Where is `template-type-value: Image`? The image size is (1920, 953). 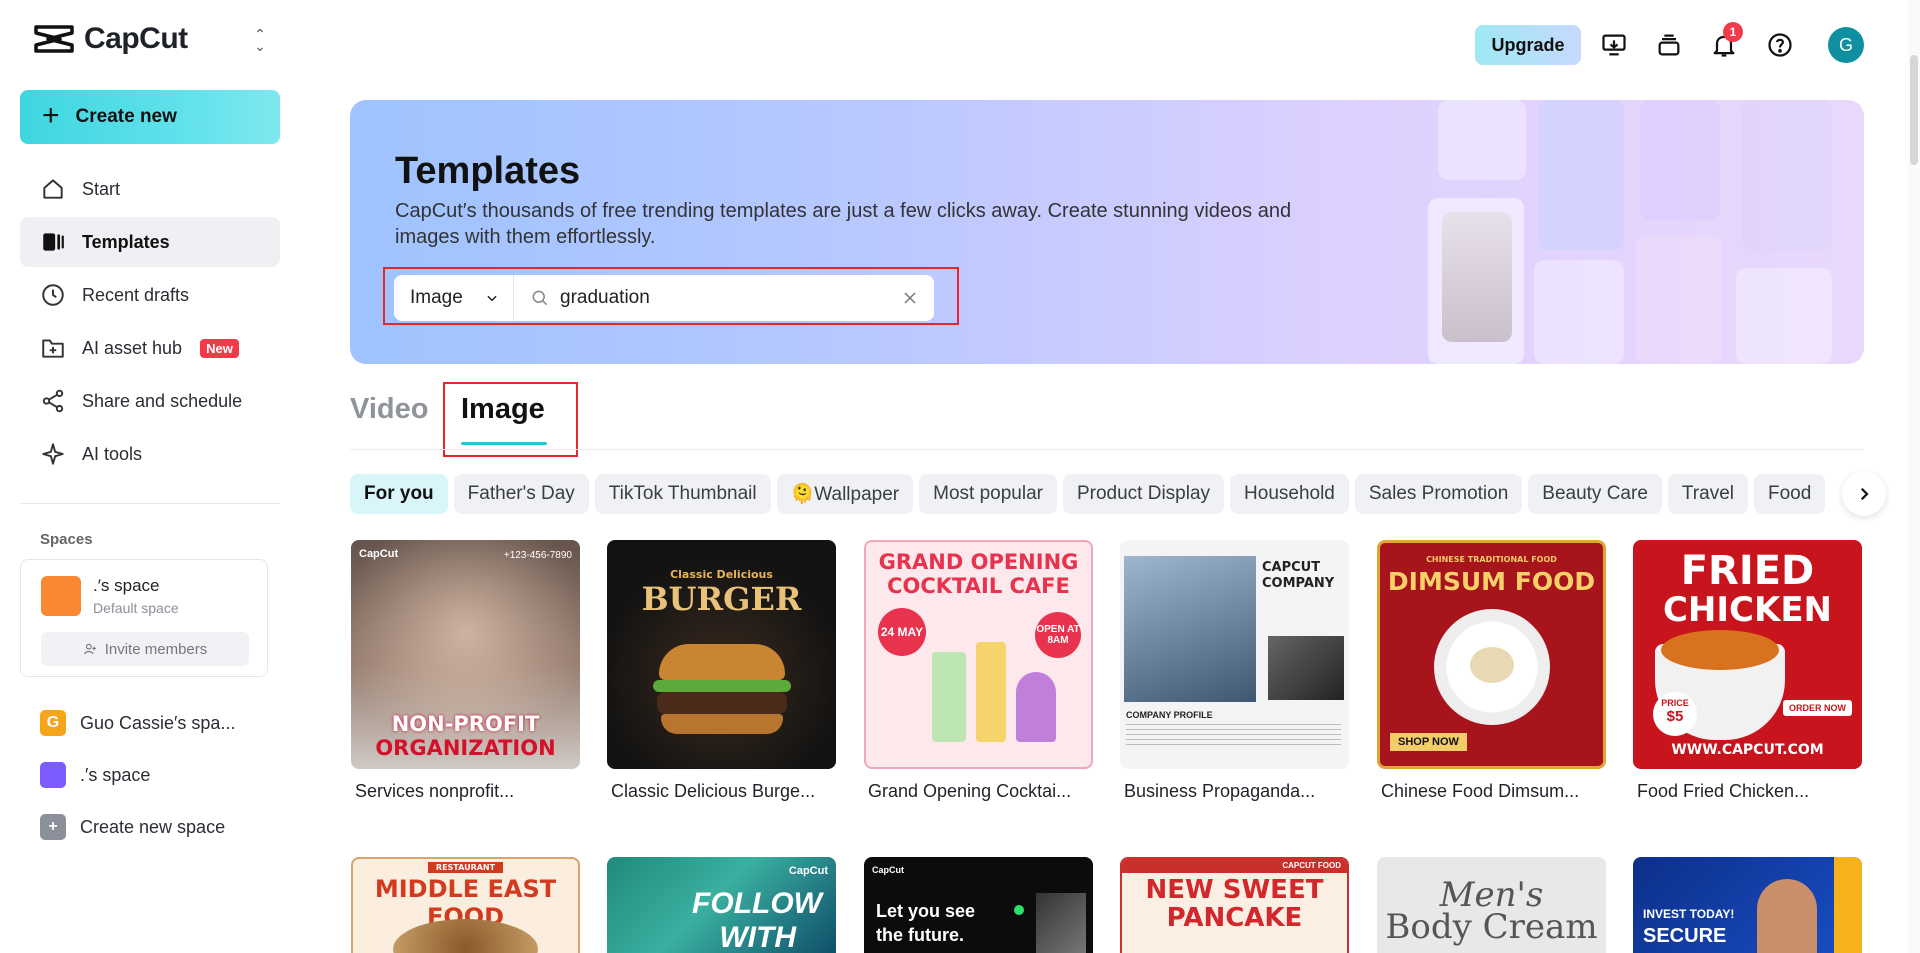 template-type-value: Image is located at coordinates (436, 297).